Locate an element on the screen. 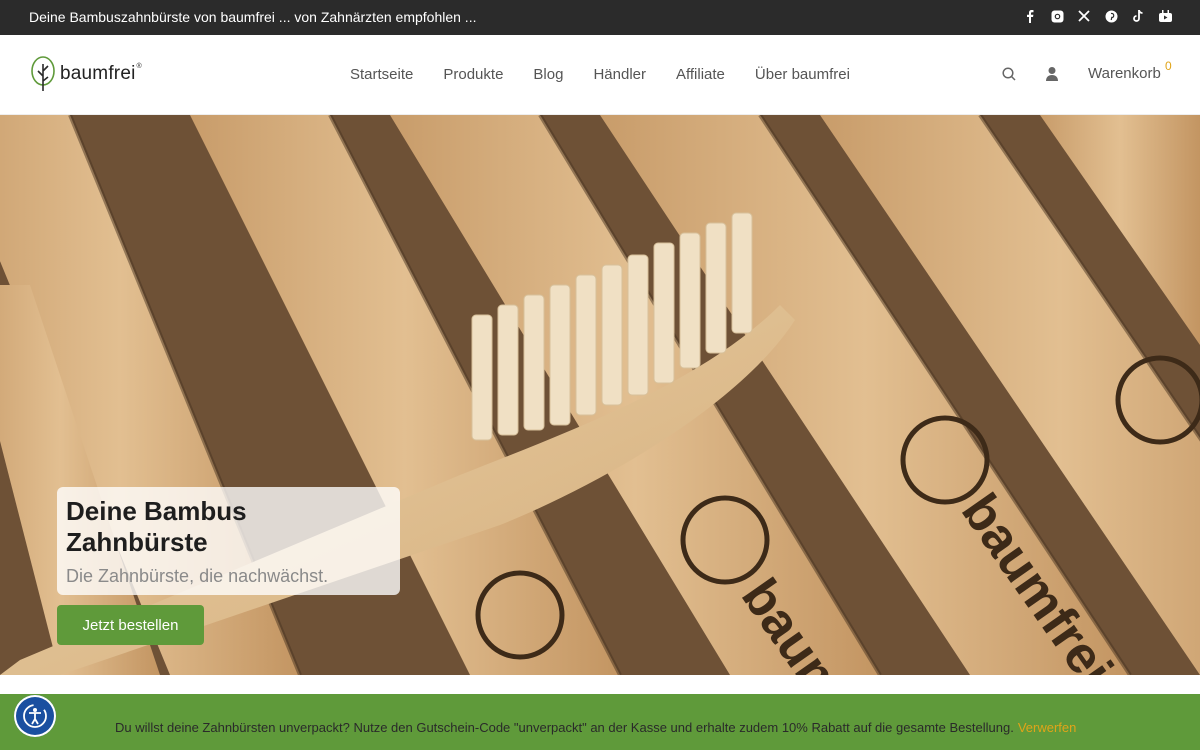 The width and height of the screenshot is (1200, 750). nav-ueber-baumfrei: Über baumfrei is located at coordinates (802, 74).